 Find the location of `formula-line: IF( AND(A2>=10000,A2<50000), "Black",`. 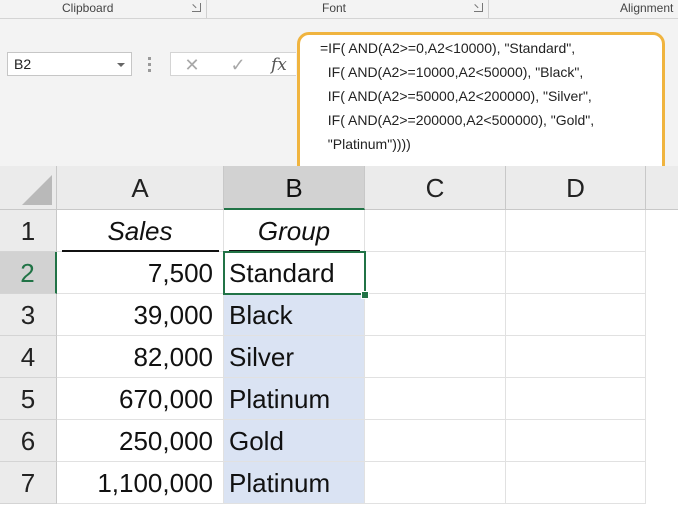

formula-line: IF( AND(A2>=10000,A2<50000), "Black", is located at coordinates (452, 72).